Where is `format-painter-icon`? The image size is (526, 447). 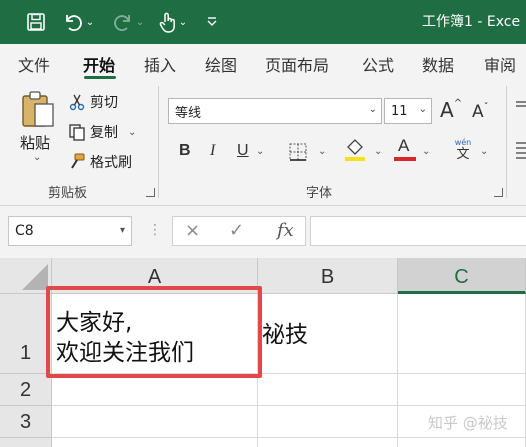
format-painter-icon is located at coordinates (78, 161).